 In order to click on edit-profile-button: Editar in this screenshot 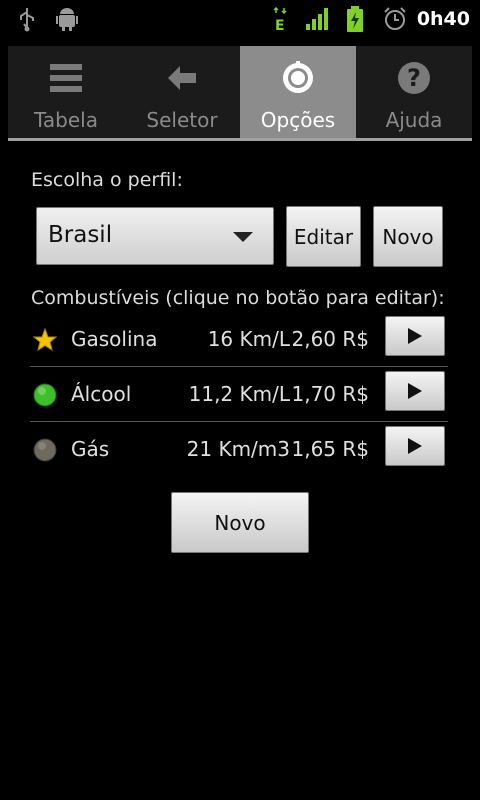, I will do `click(323, 236)`.